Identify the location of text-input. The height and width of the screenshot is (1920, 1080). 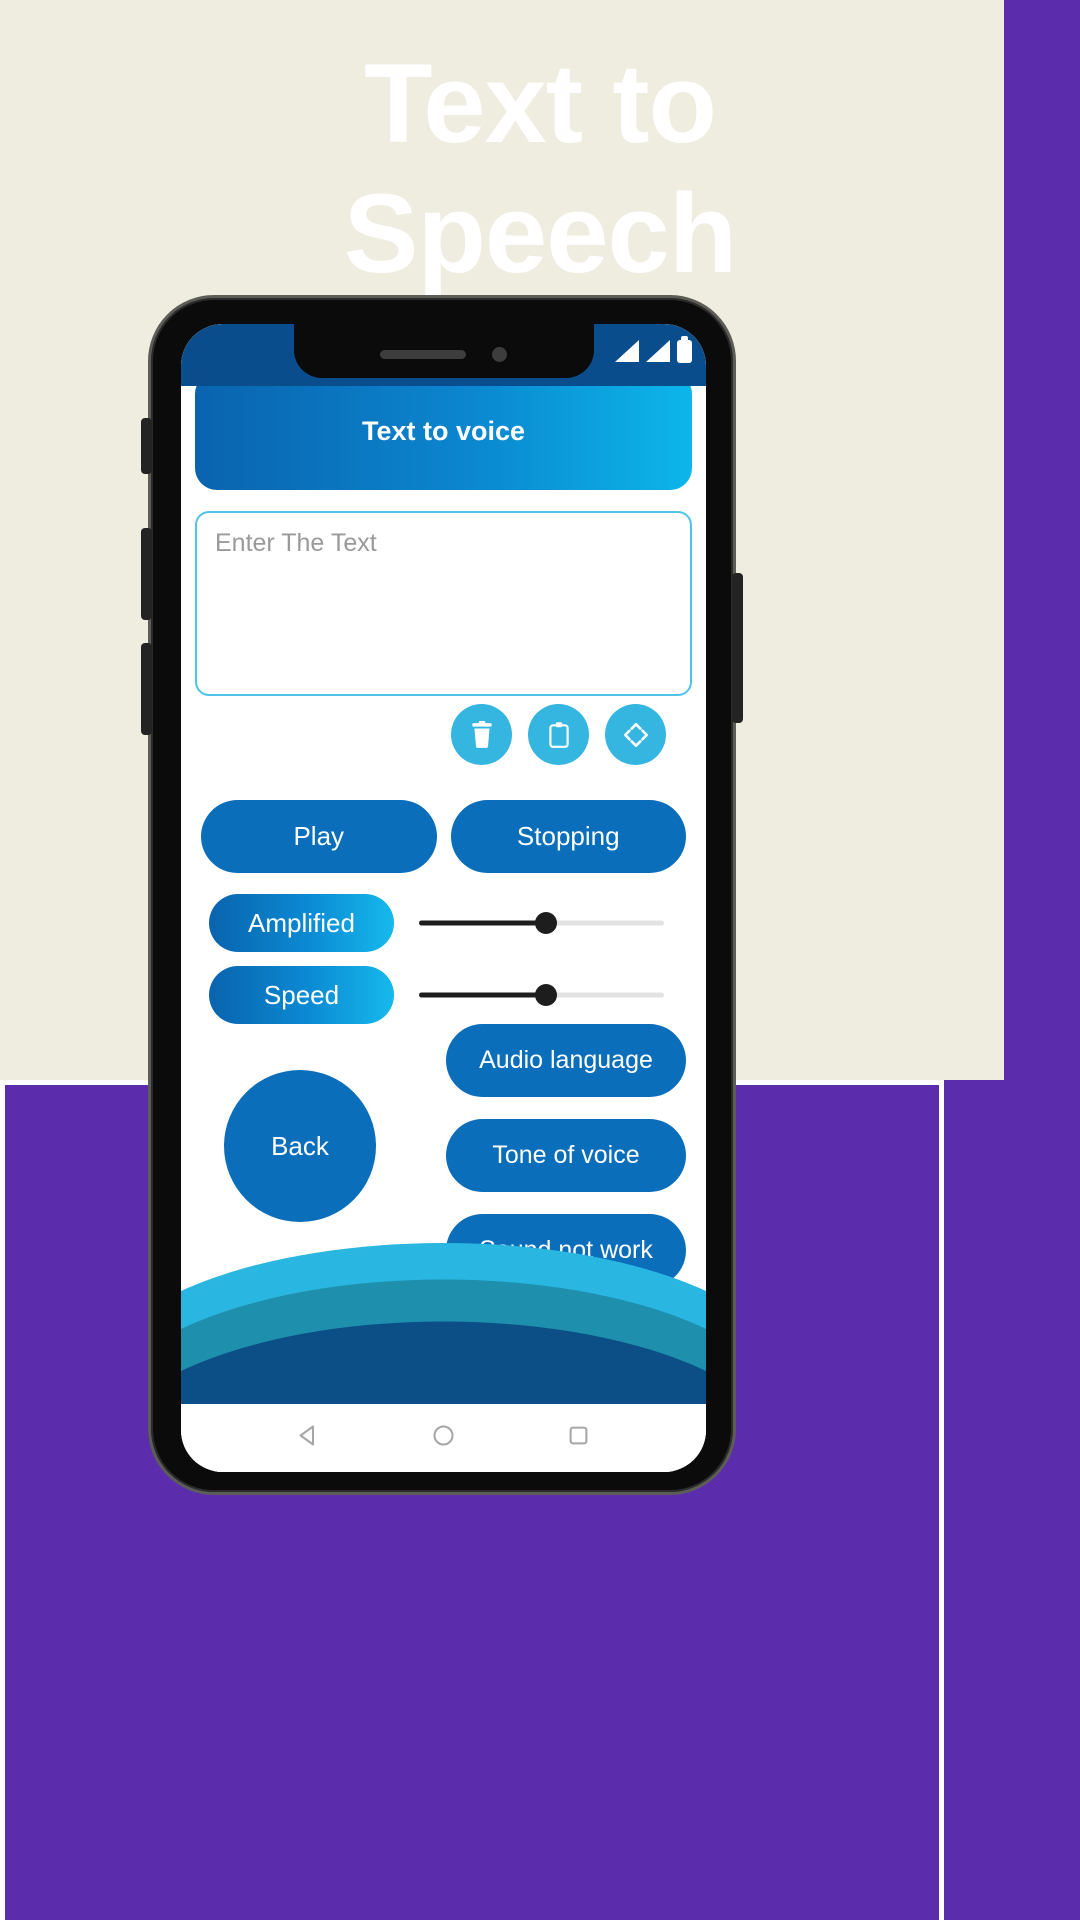
(443, 603).